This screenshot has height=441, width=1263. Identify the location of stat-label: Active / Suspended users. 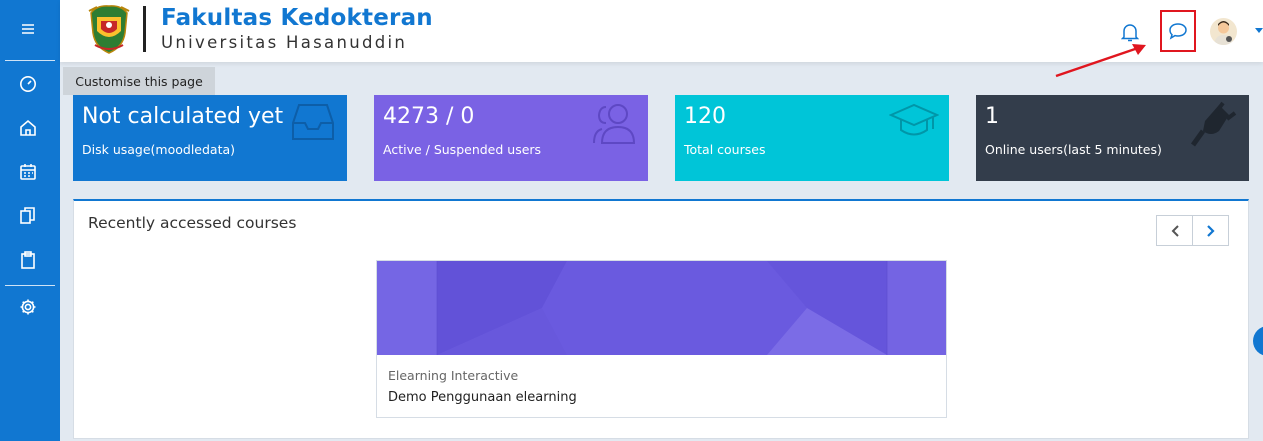
(462, 149).